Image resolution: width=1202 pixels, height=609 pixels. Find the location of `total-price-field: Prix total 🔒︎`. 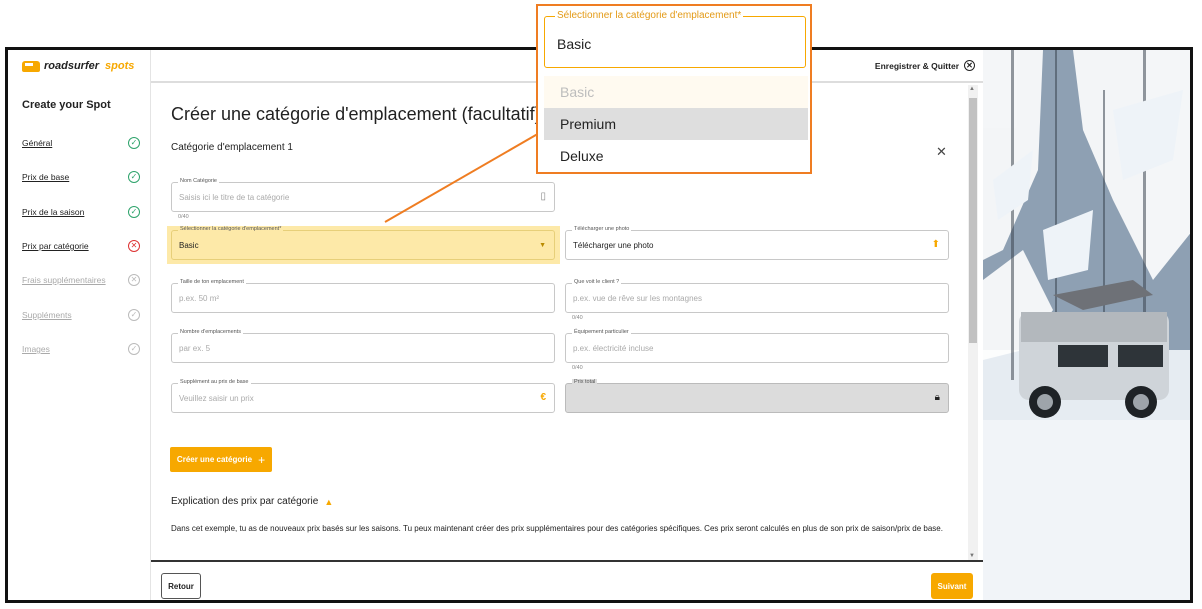

total-price-field: Prix total 🔒︎ is located at coordinates (757, 396).